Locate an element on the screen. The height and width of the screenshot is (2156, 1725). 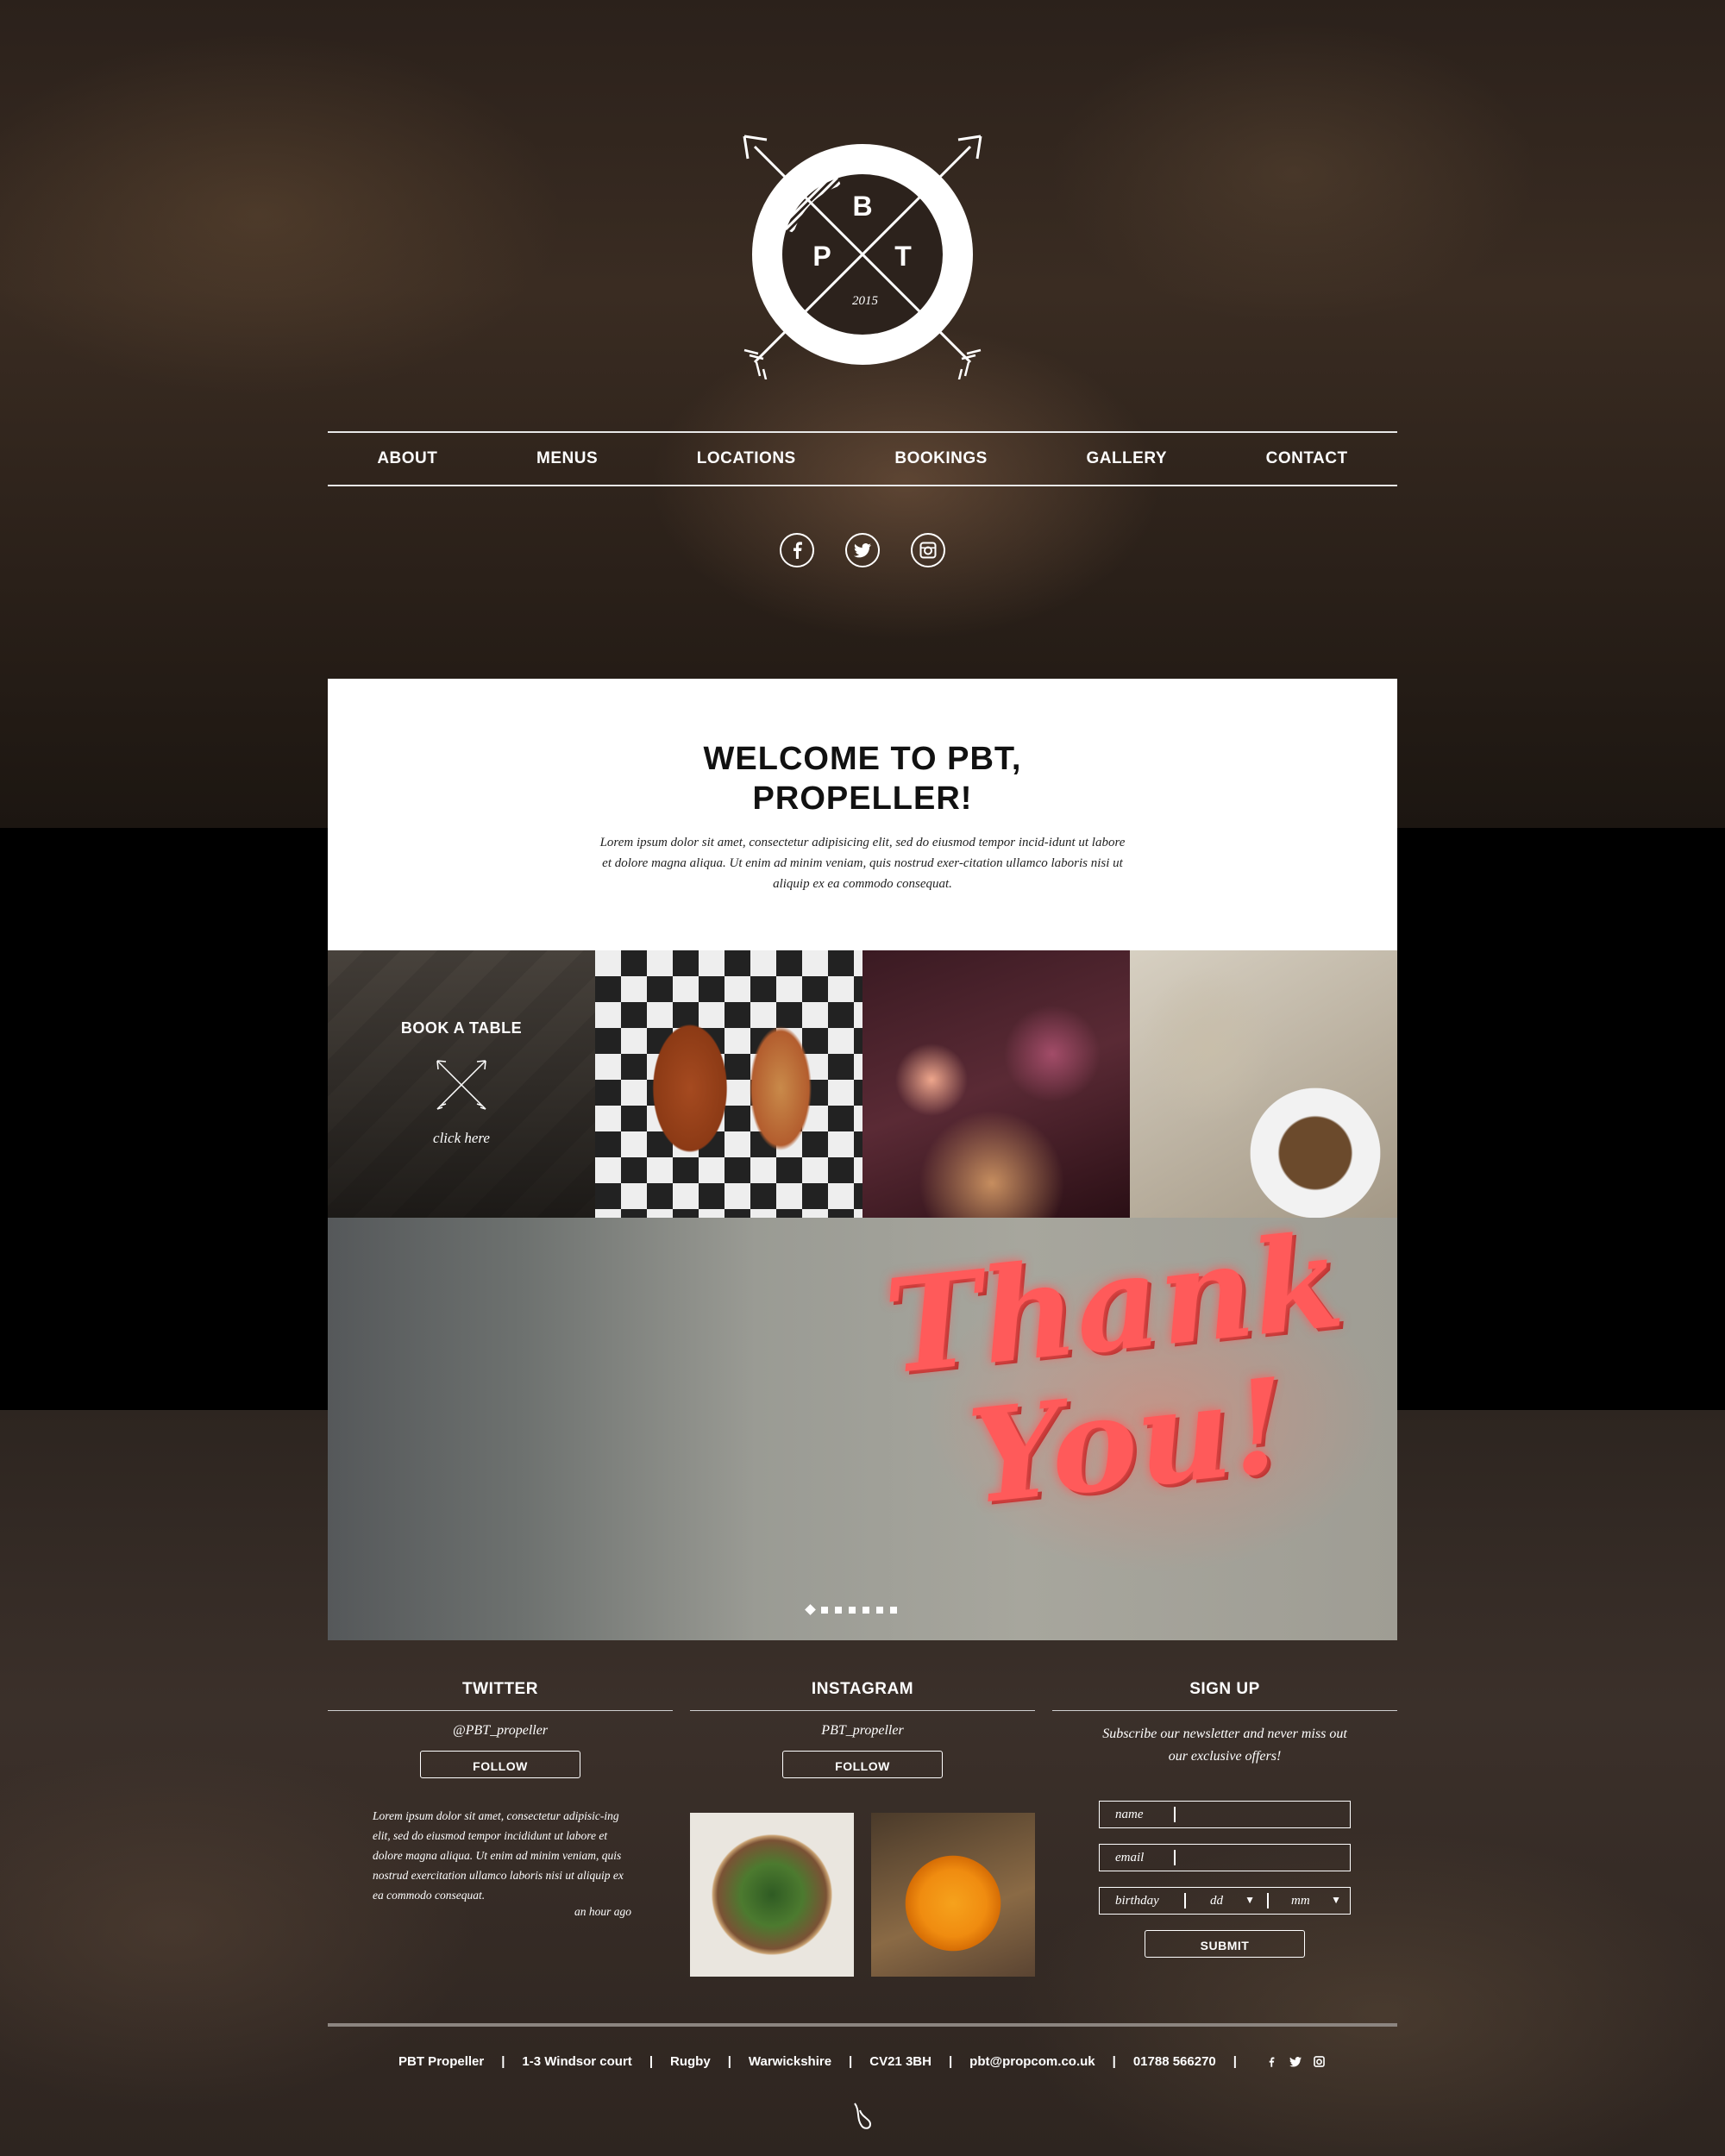
twitter-icon is located at coordinates (862, 550).